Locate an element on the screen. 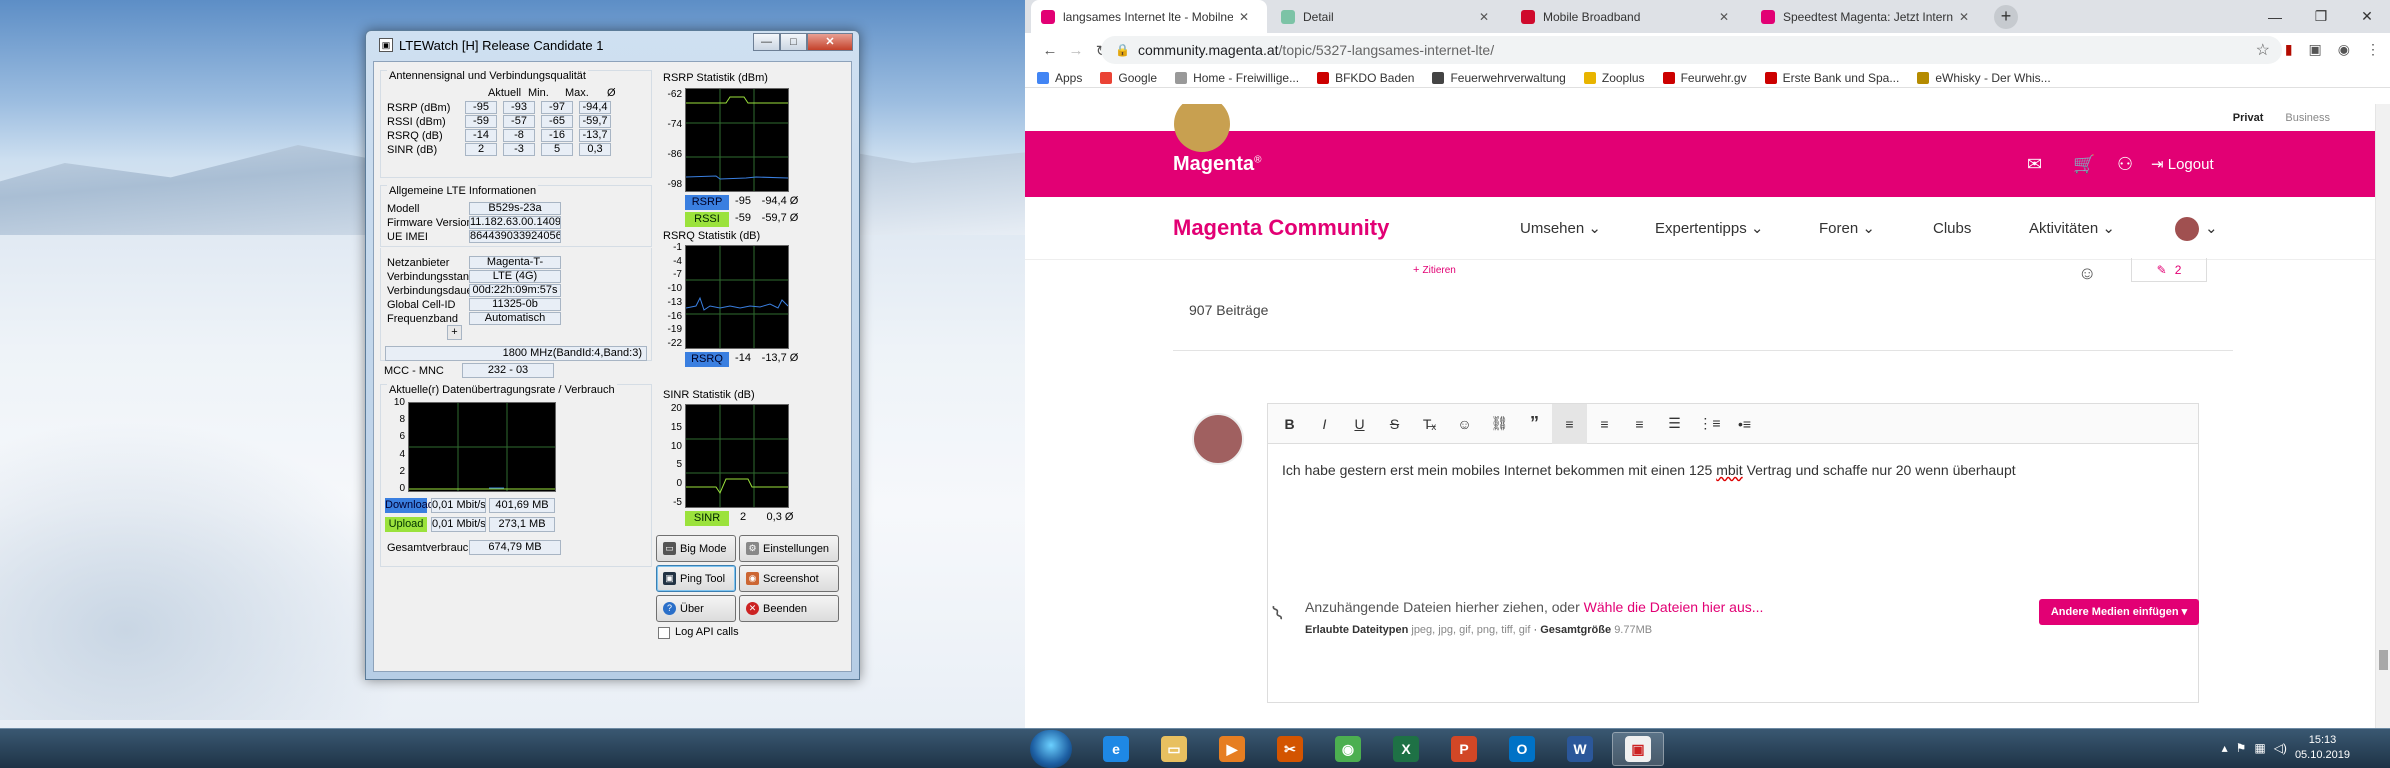  strikethrough-icon: S is located at coordinates (1394, 424).